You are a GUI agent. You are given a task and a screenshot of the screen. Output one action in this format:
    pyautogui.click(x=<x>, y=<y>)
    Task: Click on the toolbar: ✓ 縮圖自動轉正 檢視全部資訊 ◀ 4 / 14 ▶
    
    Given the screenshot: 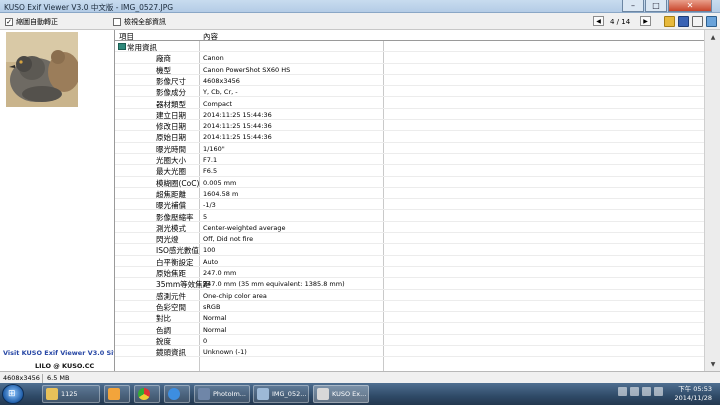 What is the action you would take?
    pyautogui.click(x=360, y=21)
    